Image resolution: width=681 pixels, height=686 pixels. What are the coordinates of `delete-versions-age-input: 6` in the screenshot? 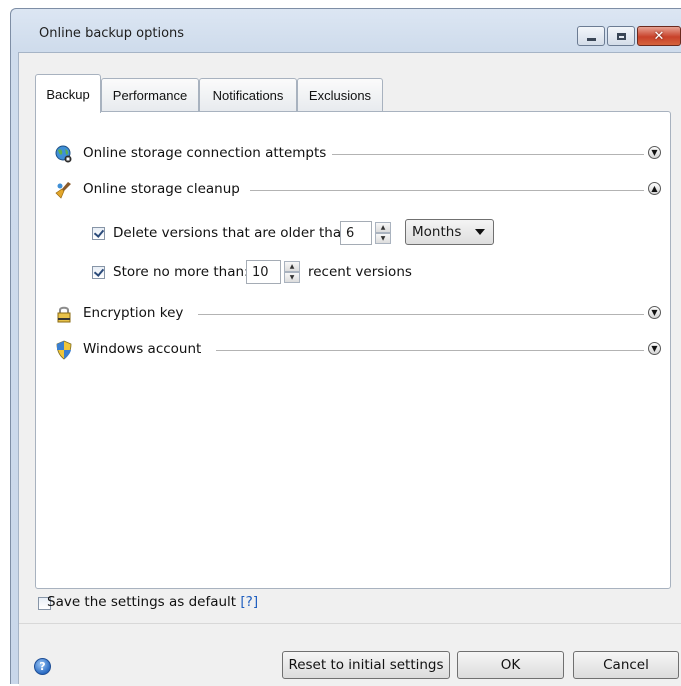 It's located at (356, 233).